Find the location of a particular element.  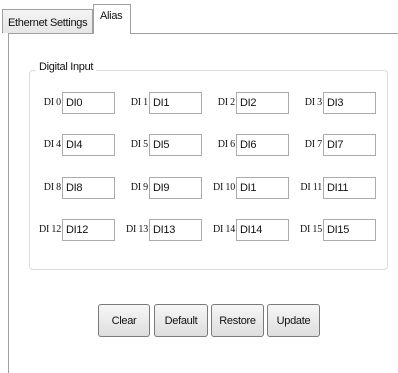

di-7-alias-input is located at coordinates (349, 145).